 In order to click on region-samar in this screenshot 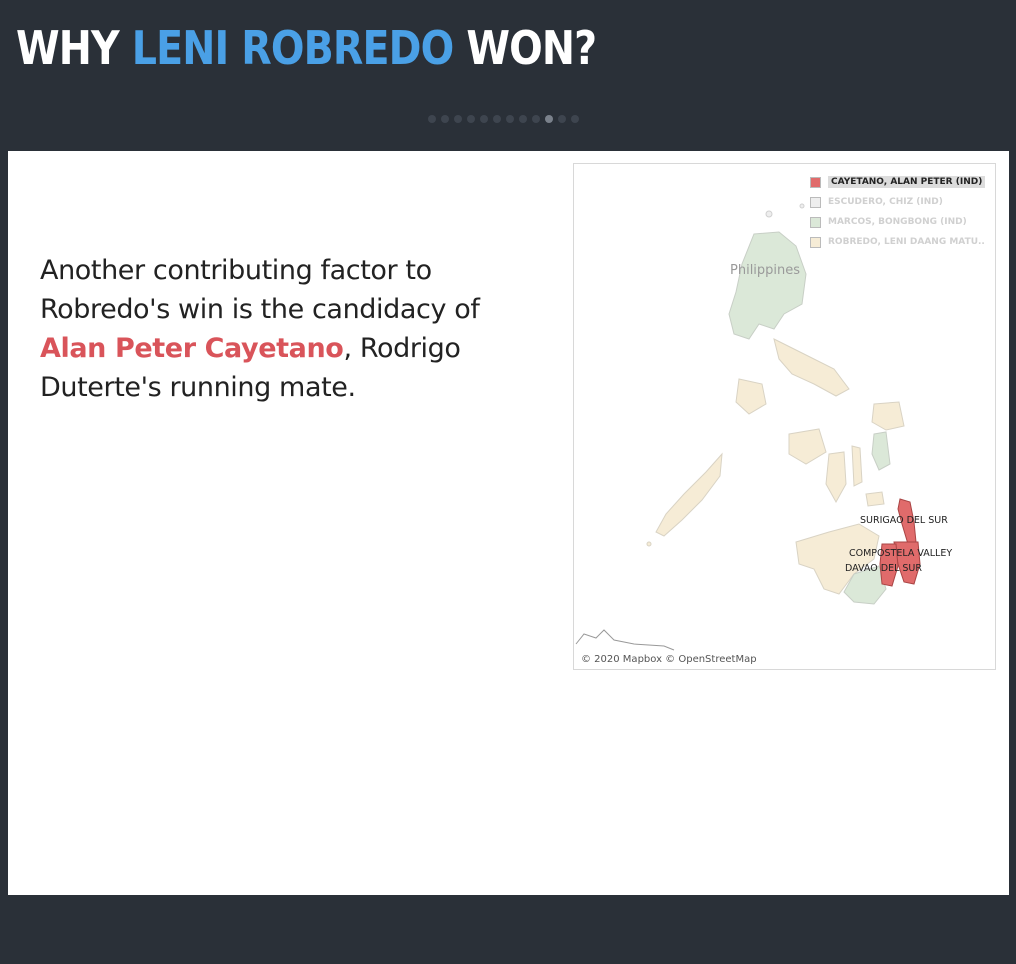, I will do `click(888, 416)`.